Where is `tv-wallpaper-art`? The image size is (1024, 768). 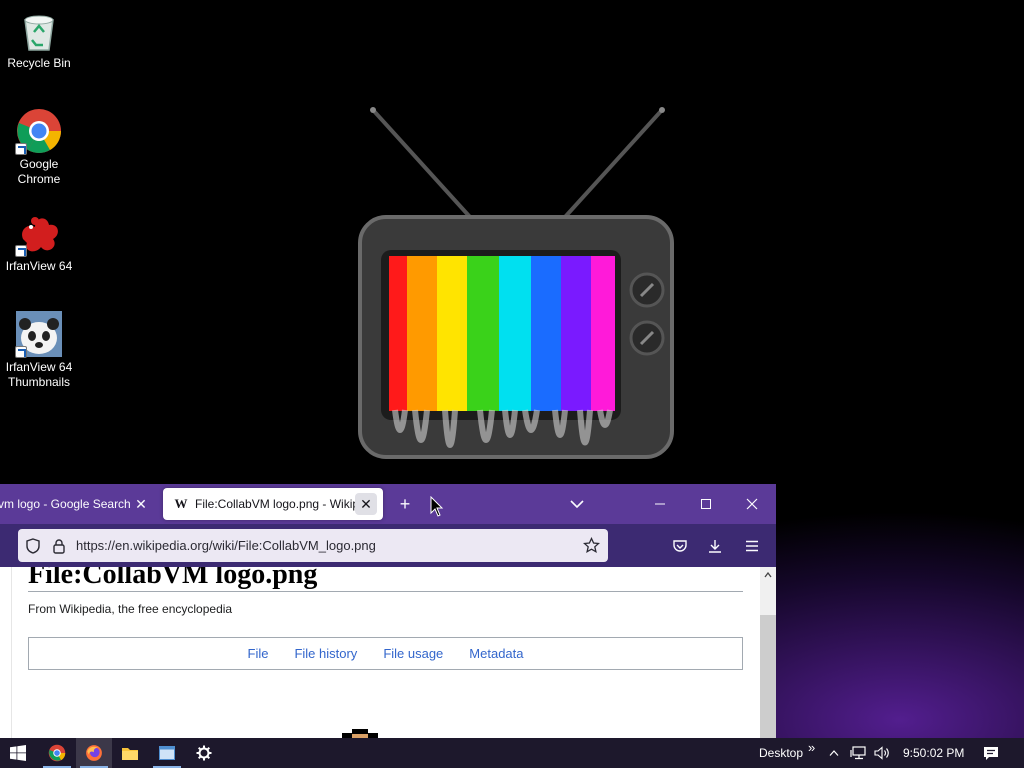 tv-wallpaper-art is located at coordinates (516, 283).